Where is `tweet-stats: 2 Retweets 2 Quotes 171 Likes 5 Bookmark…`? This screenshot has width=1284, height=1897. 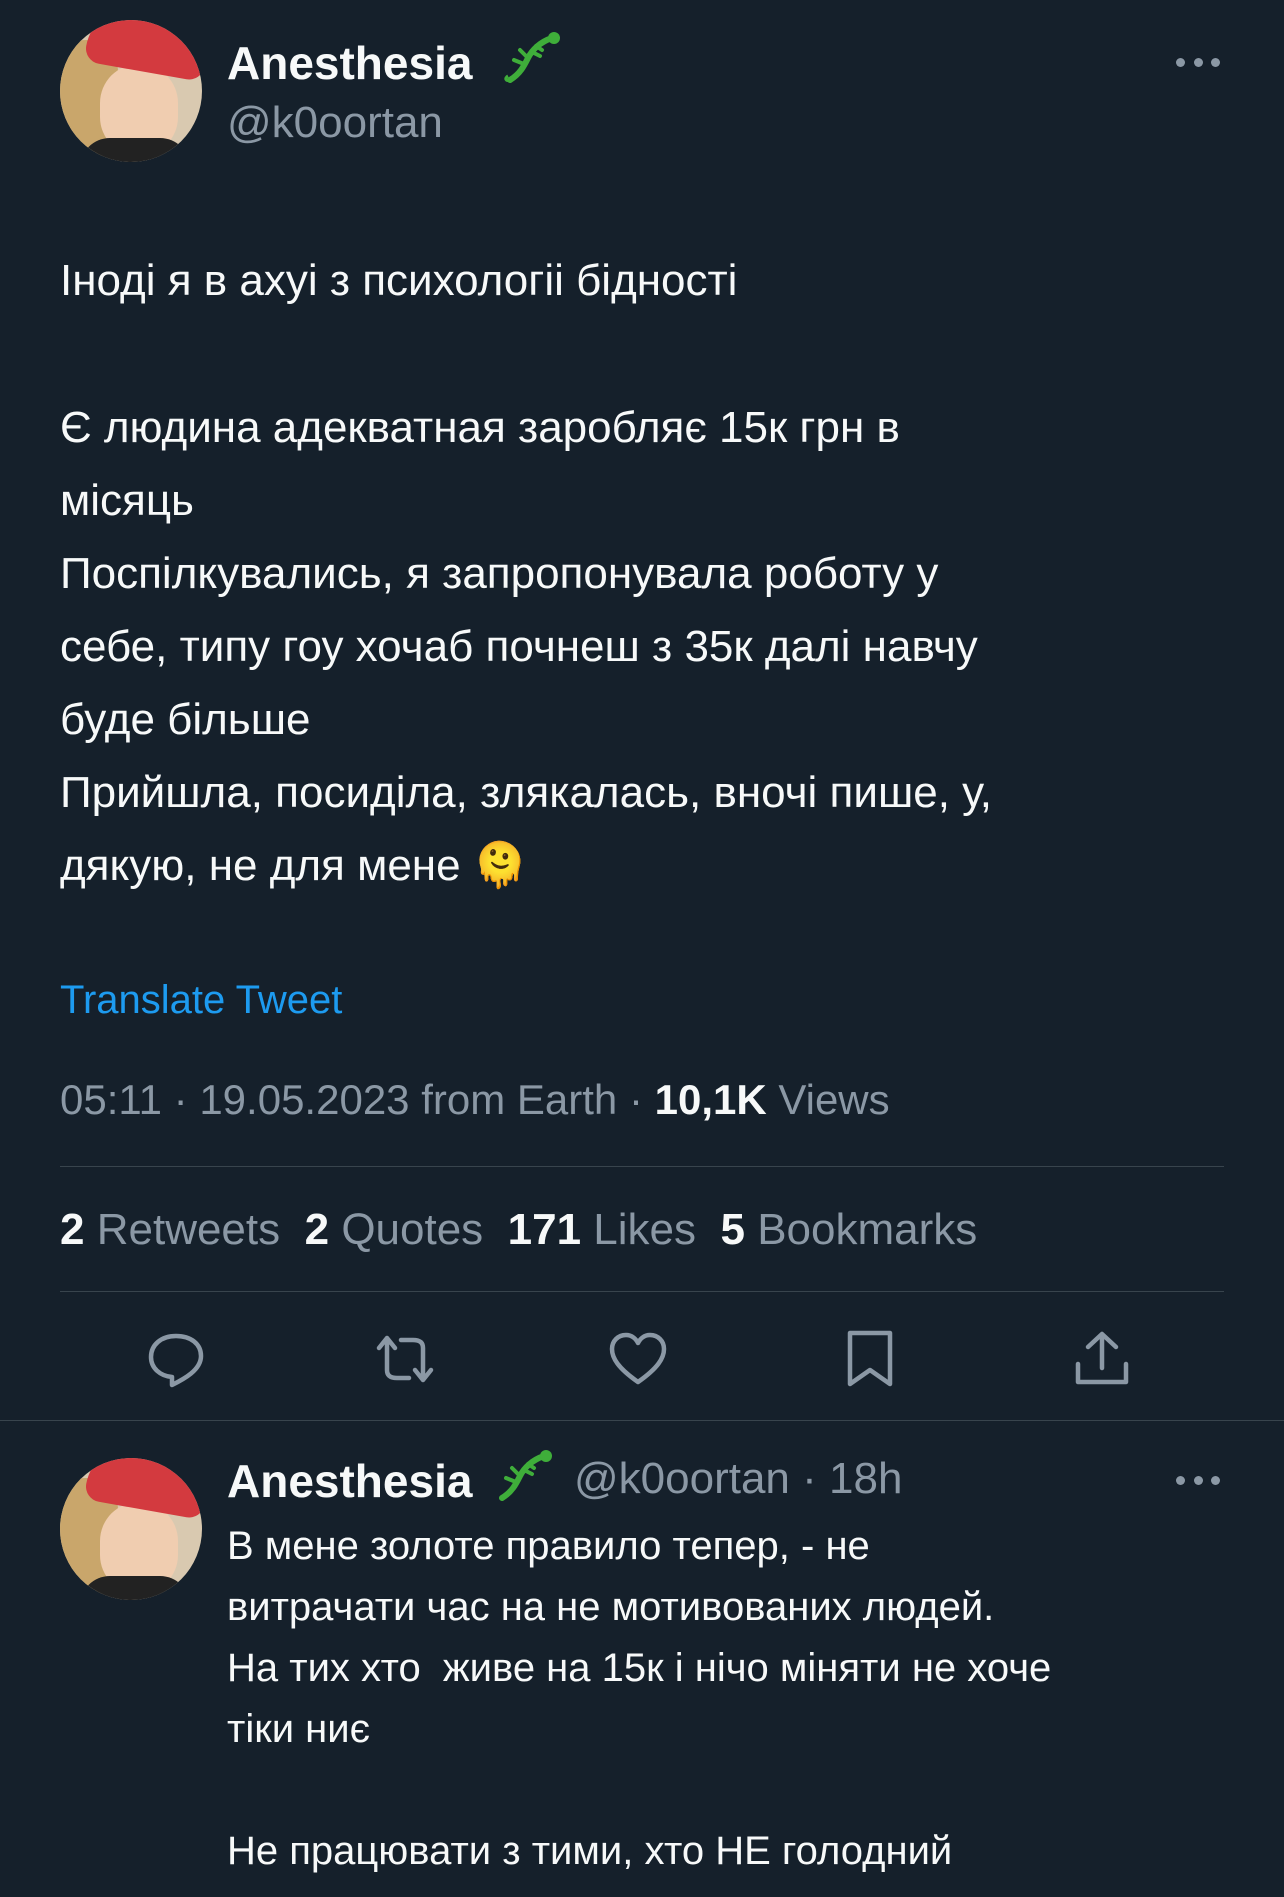
tweet-stats: 2 Retweets 2 Quotes 171 Likes 5 Bookmark… is located at coordinates (518, 1230).